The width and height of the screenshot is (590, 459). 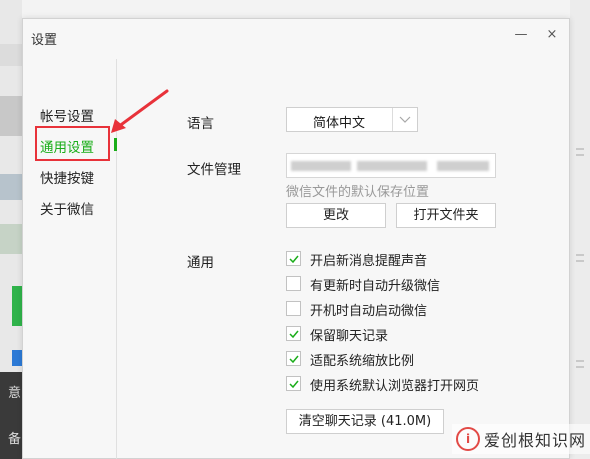 I want to click on background-search-box, so click(x=11, y=55).